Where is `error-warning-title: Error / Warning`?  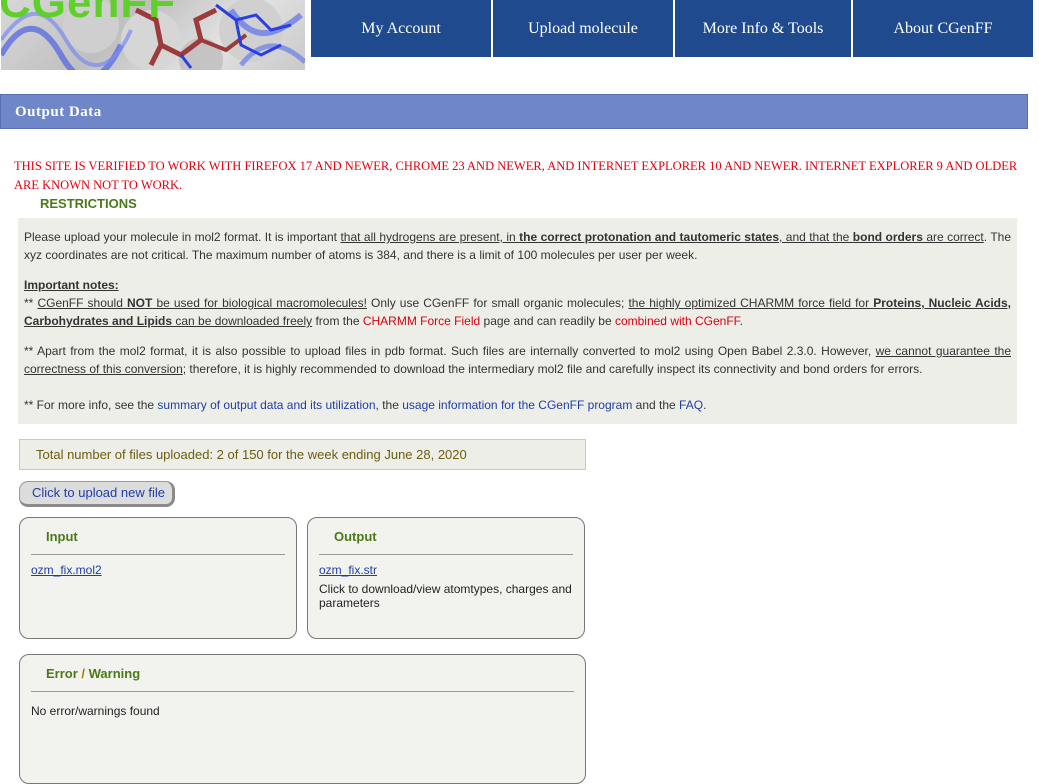
error-warning-title: Error / Warning is located at coordinates (93, 673).